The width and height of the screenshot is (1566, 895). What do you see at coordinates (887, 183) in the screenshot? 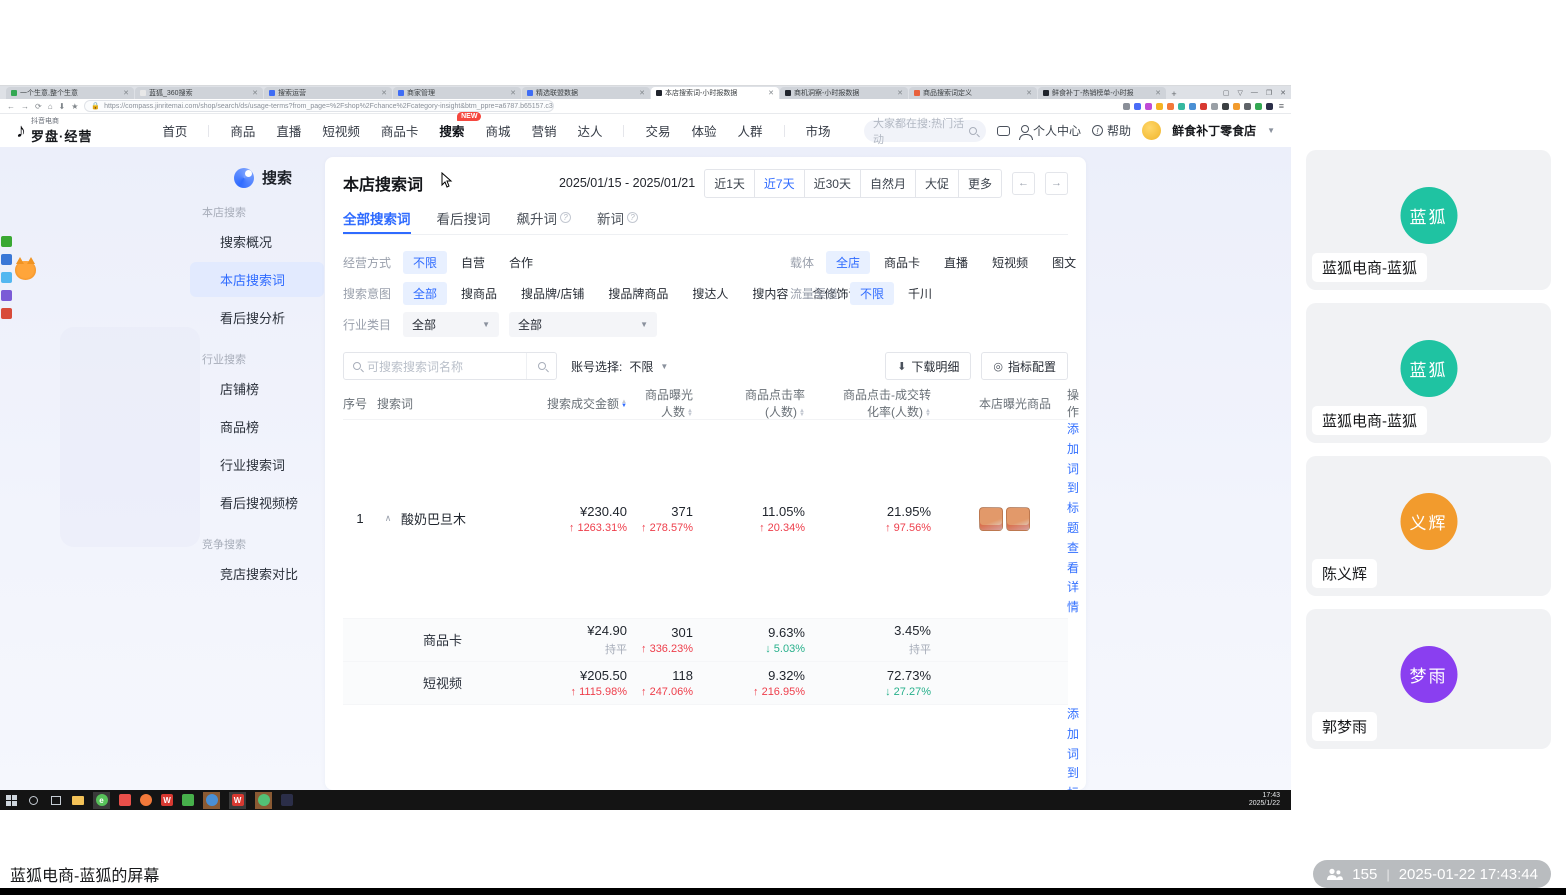
I see `date-option-自然月: 自然月` at bounding box center [887, 183].